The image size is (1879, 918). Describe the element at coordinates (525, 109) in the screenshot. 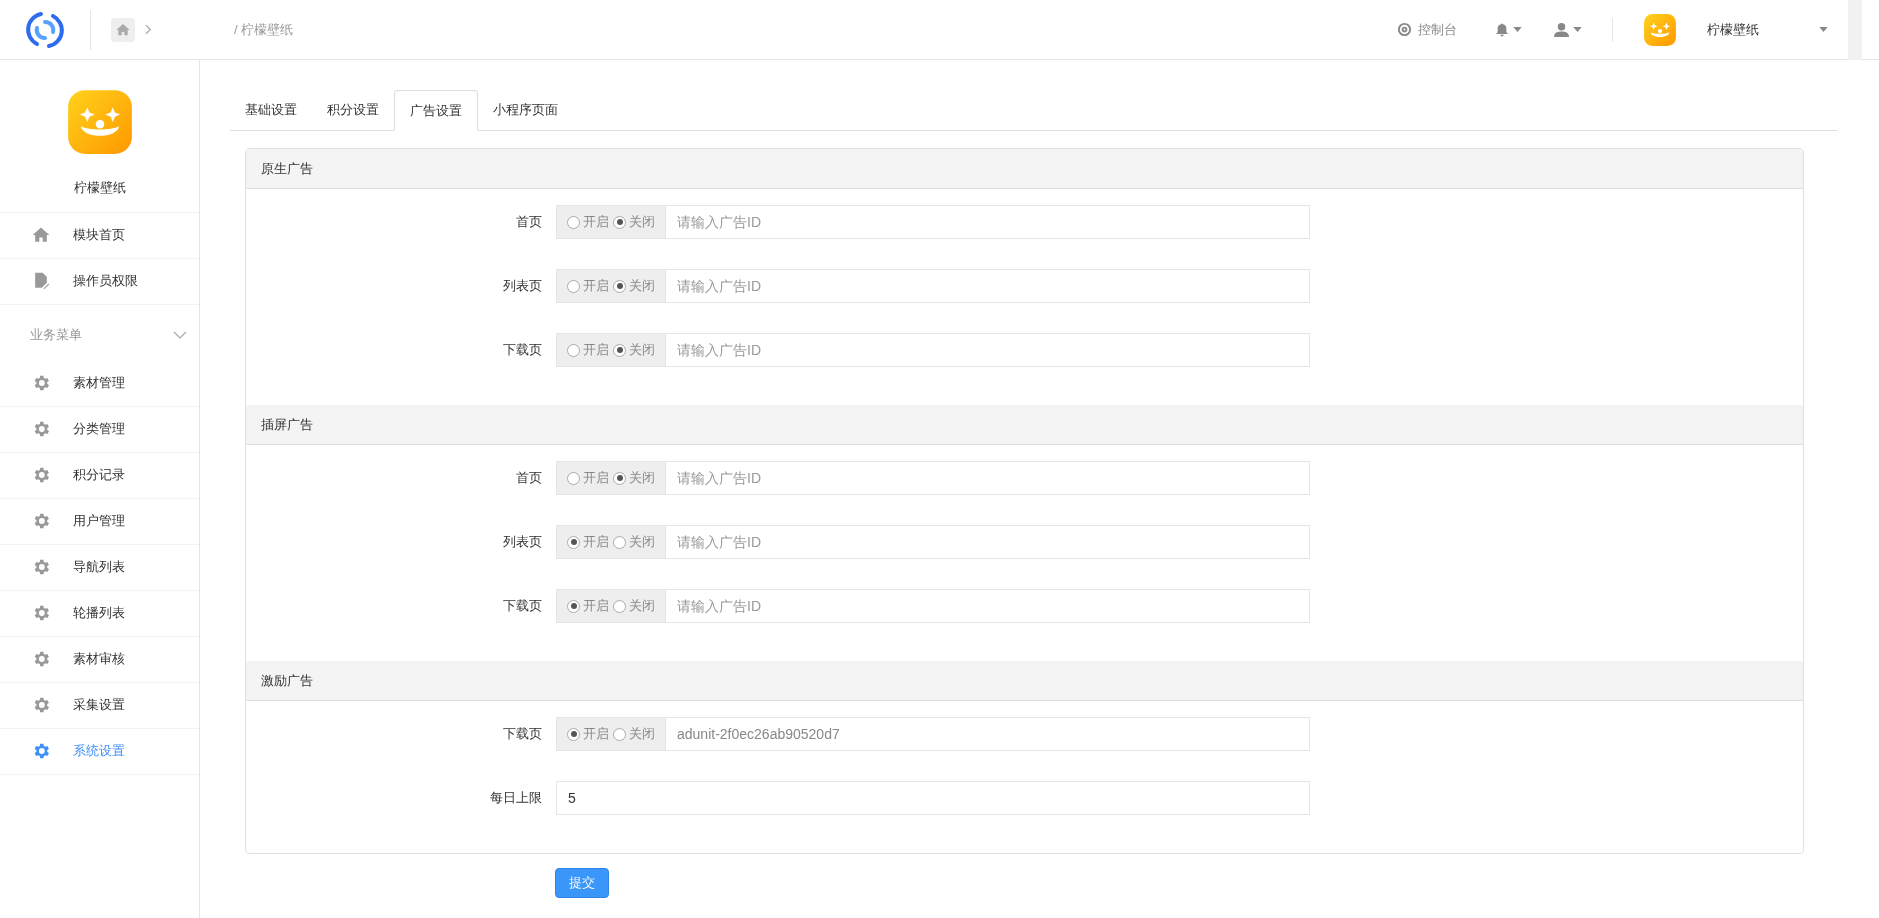

I see `tab: 小程序页面` at that location.